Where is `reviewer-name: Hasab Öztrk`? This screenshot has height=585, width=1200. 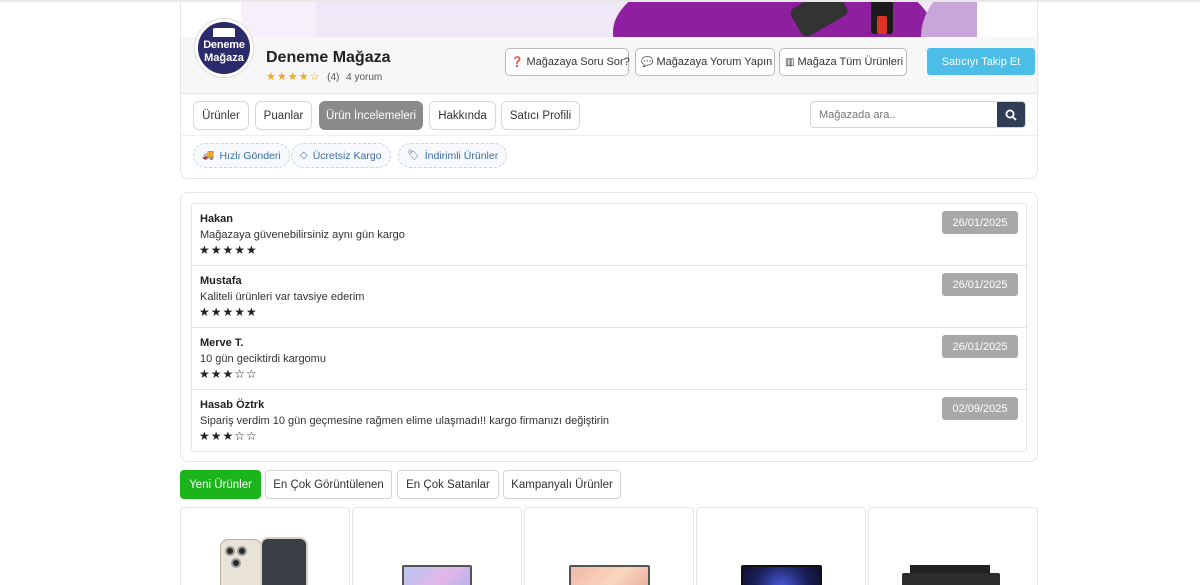
reviewer-name: Hasab Öztrk is located at coordinates (232, 405).